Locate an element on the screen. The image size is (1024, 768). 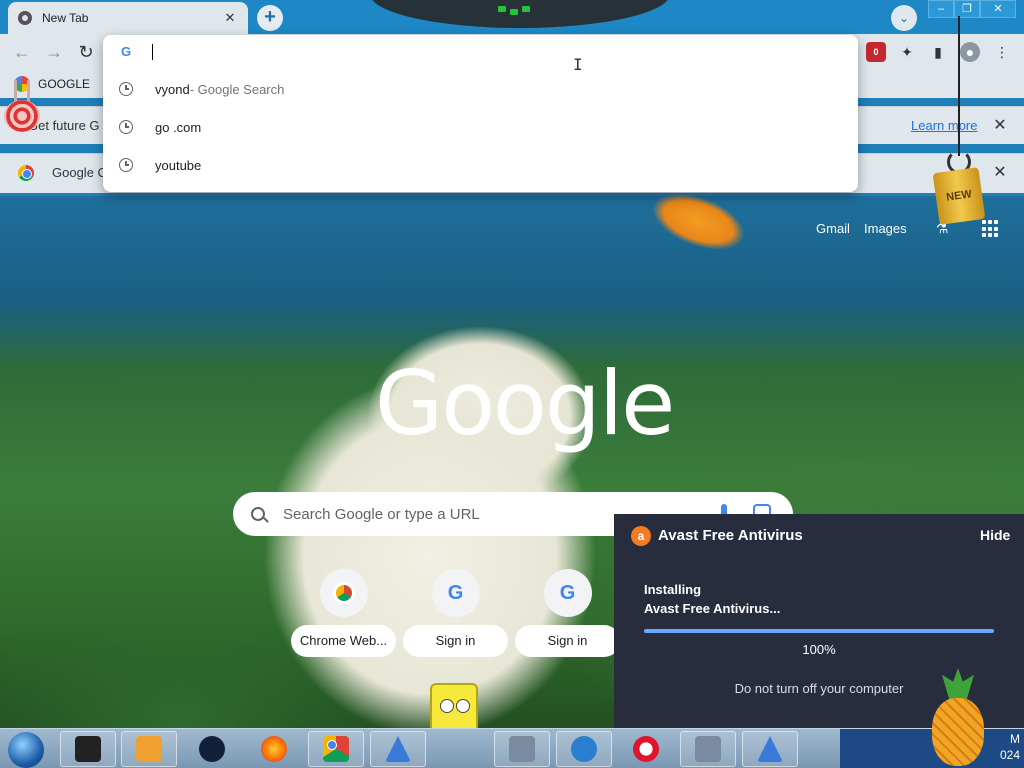
start-button is located at coordinates (28, 749).